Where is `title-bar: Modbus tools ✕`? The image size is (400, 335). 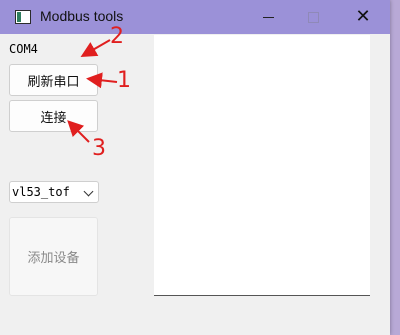
title-bar: Modbus tools ✕ is located at coordinates (195, 17).